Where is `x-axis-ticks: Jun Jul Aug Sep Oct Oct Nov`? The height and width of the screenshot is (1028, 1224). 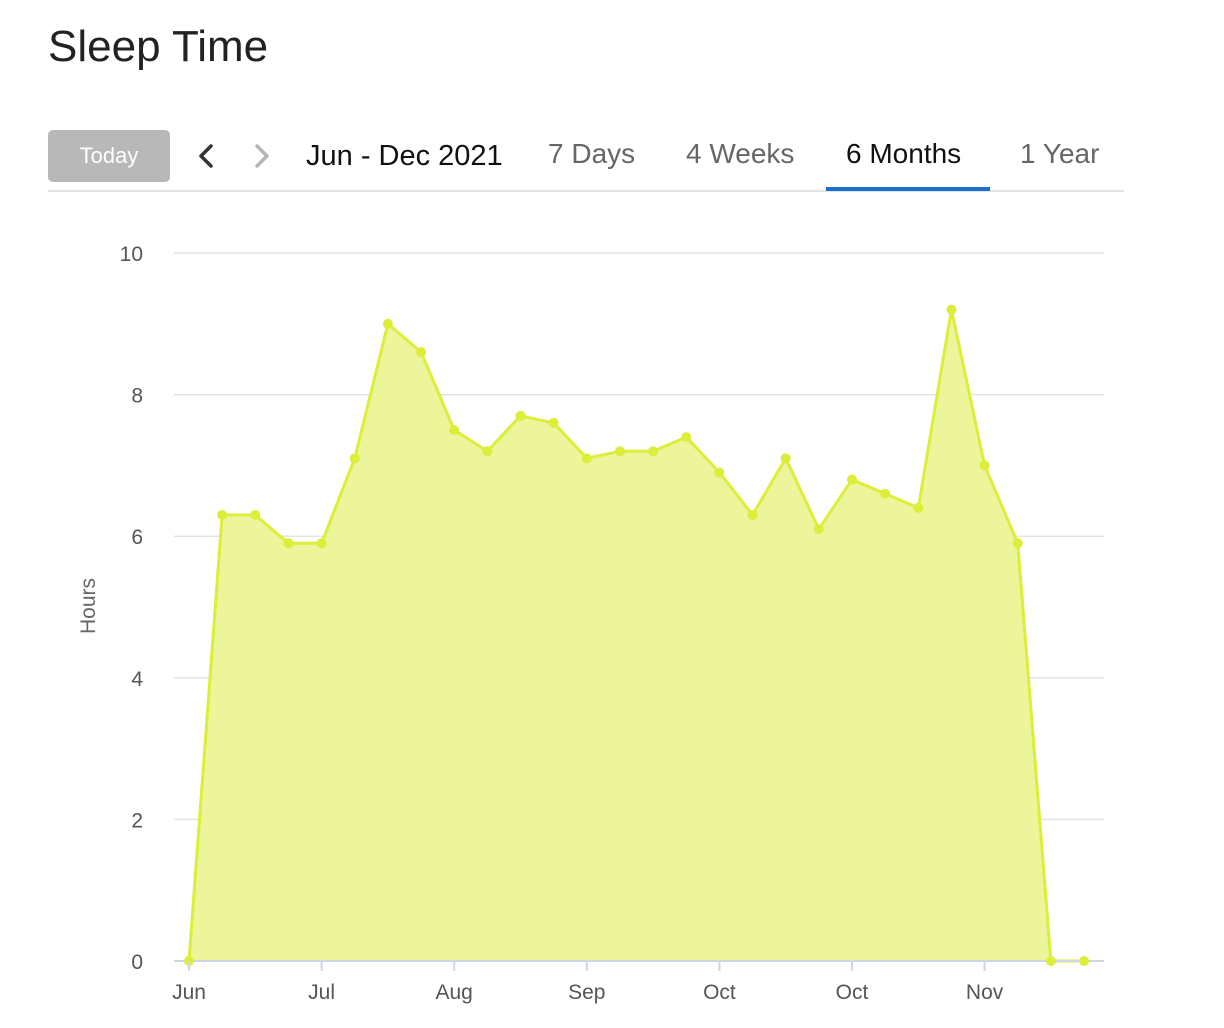
x-axis-ticks: Jun Jul Aug Sep Oct Oct Nov is located at coordinates (588, 982).